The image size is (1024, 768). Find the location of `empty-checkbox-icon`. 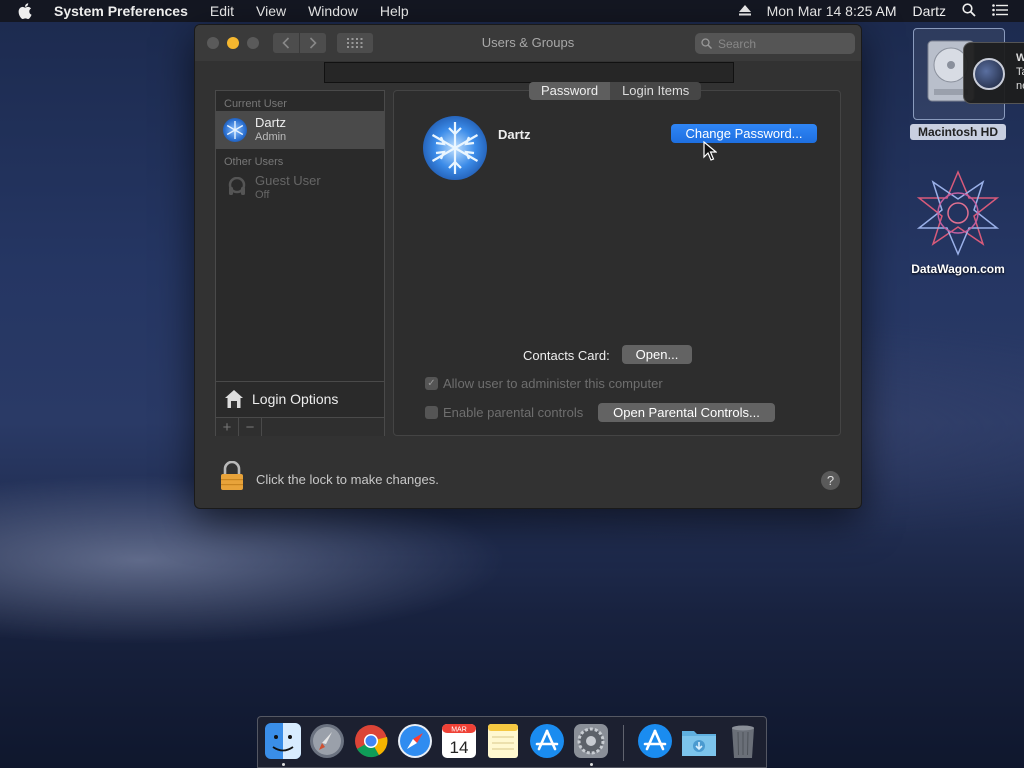

empty-checkbox-icon is located at coordinates (431, 412).